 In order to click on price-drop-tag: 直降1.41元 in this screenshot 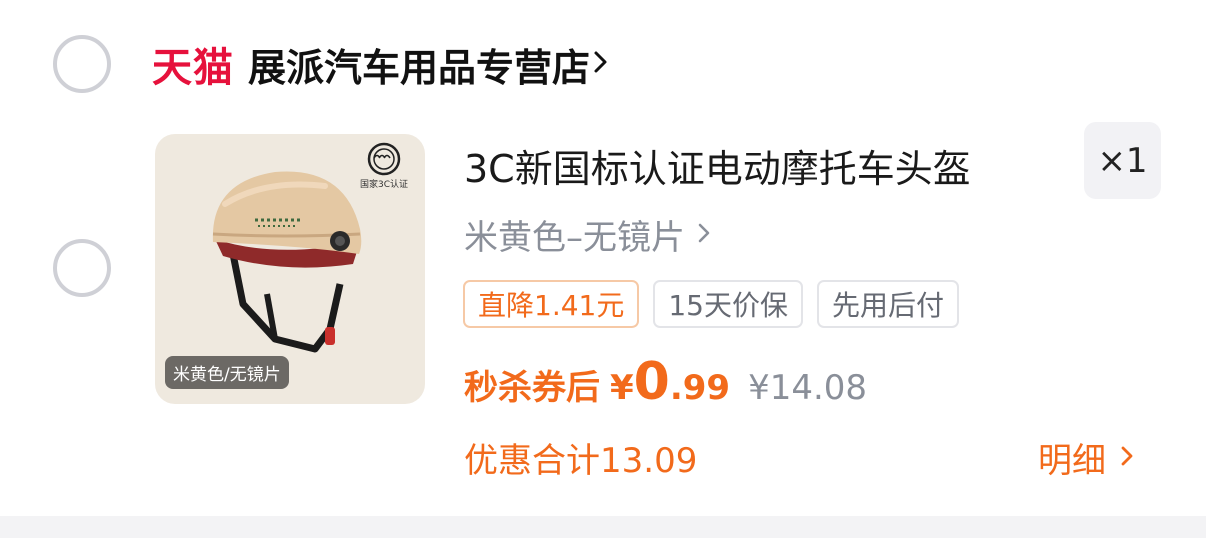, I will do `click(551, 304)`.